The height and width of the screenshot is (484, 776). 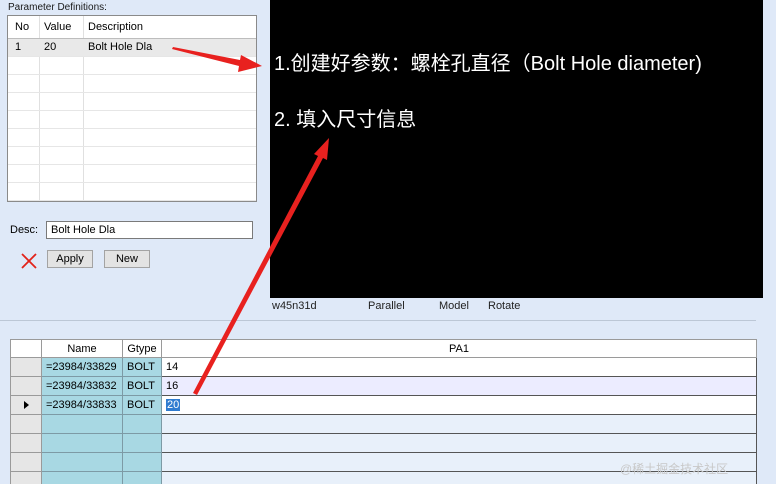 What do you see at coordinates (378, 320) in the screenshot?
I see `panel-divider` at bounding box center [378, 320].